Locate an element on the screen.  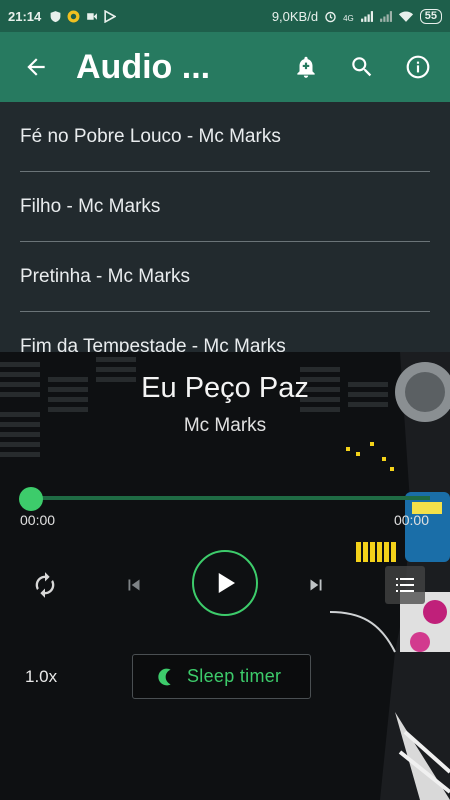
back-arrow-icon is located at coordinates (36, 67).